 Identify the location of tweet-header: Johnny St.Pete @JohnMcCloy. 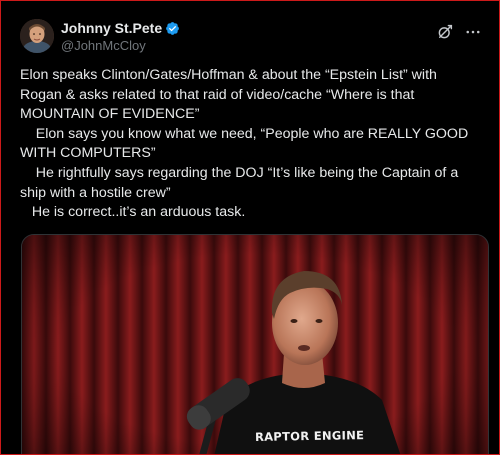
(251, 39).